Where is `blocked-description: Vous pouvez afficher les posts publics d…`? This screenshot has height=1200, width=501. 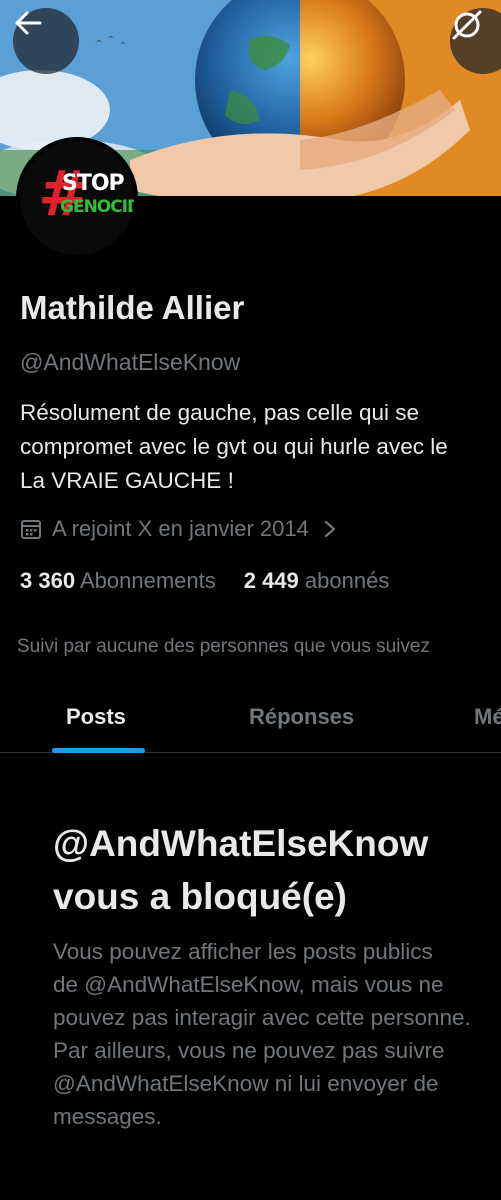
blocked-description: Vous pouvez afficher les posts publics d… is located at coordinates (262, 1034).